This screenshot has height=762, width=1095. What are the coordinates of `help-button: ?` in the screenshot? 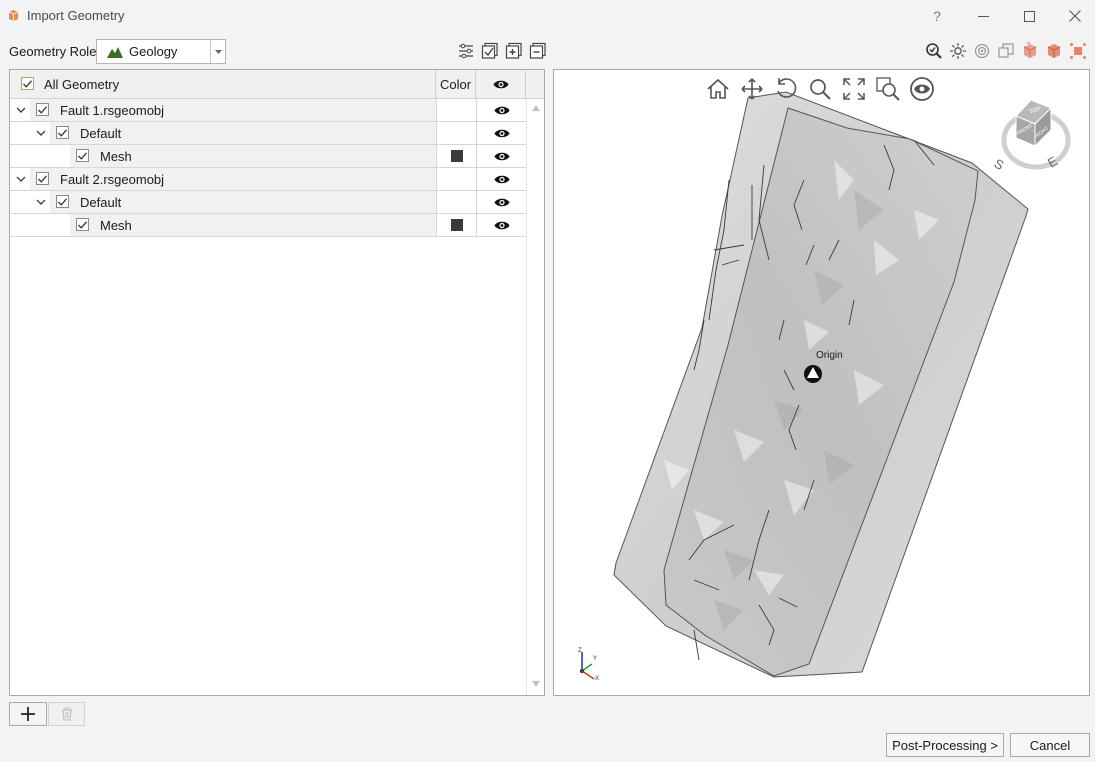 It's located at (937, 16).